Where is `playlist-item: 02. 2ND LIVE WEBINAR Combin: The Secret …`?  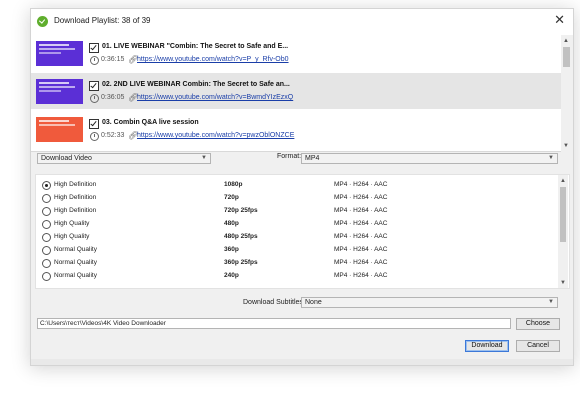 playlist-item: 02. 2ND LIVE WEBINAR Combin: The Secret … is located at coordinates (296, 91).